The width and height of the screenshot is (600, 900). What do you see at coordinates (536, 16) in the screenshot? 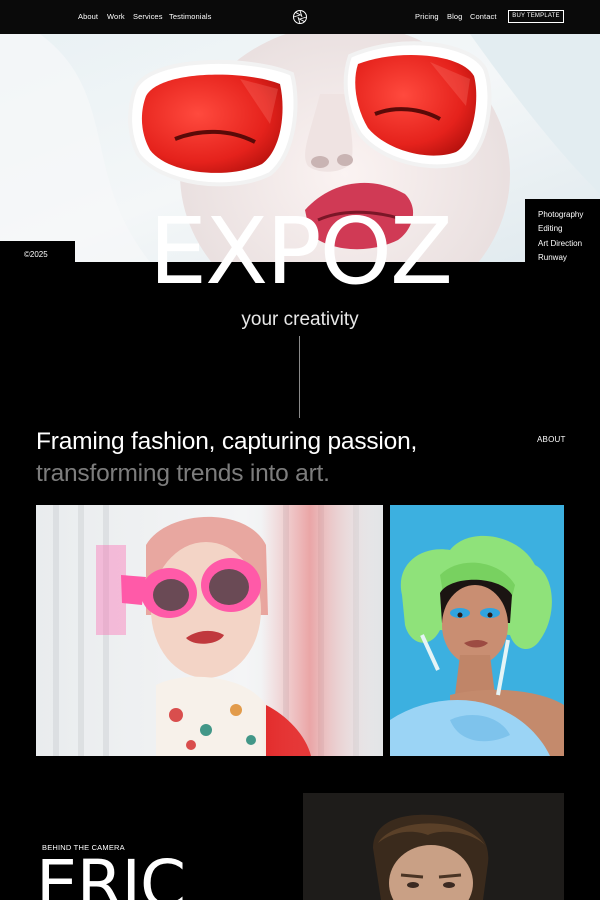
I see `buy-template-button: BUY TEMPLATE` at bounding box center [536, 16].